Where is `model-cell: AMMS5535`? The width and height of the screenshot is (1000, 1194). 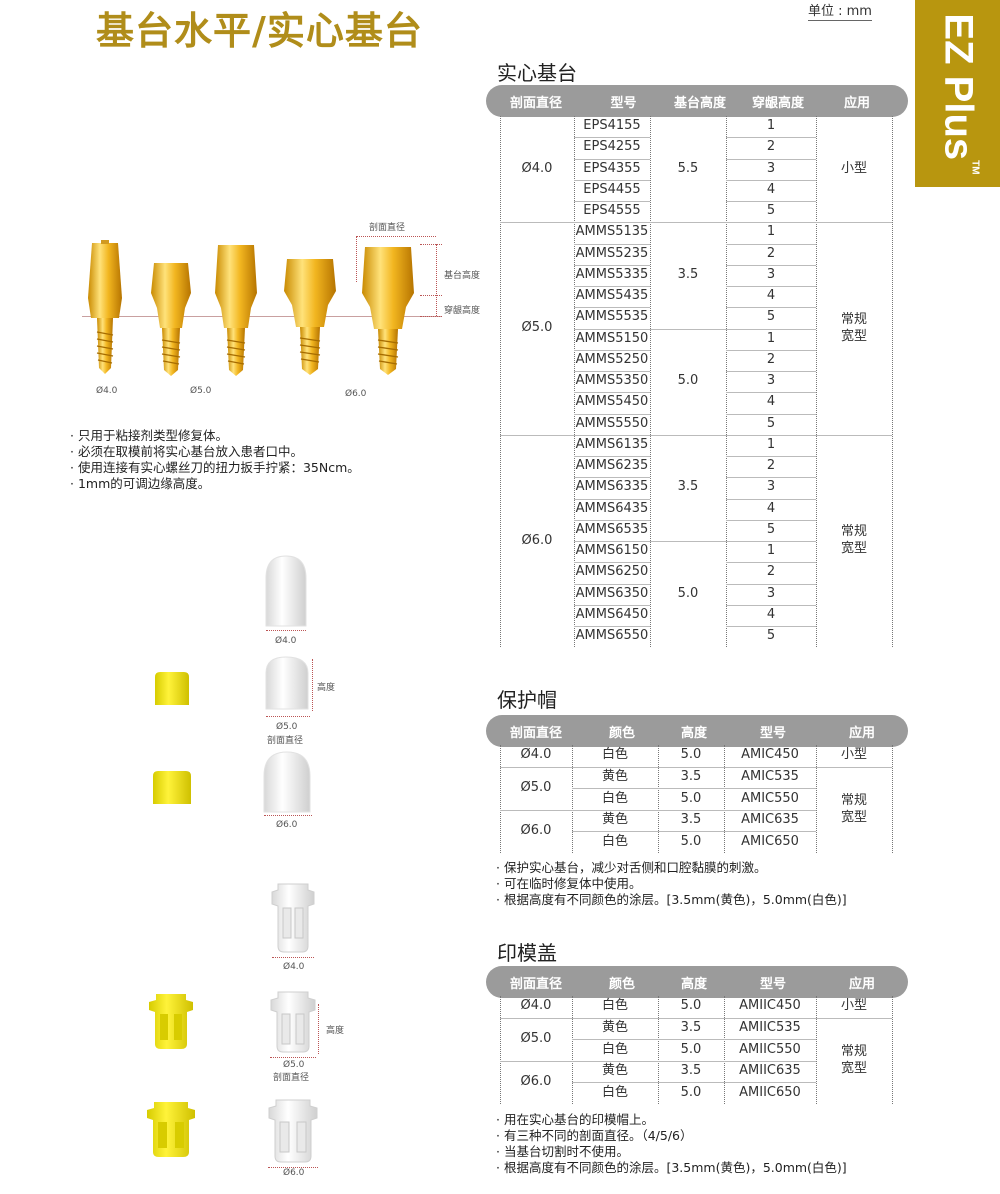 model-cell: AMMS5535 is located at coordinates (612, 317).